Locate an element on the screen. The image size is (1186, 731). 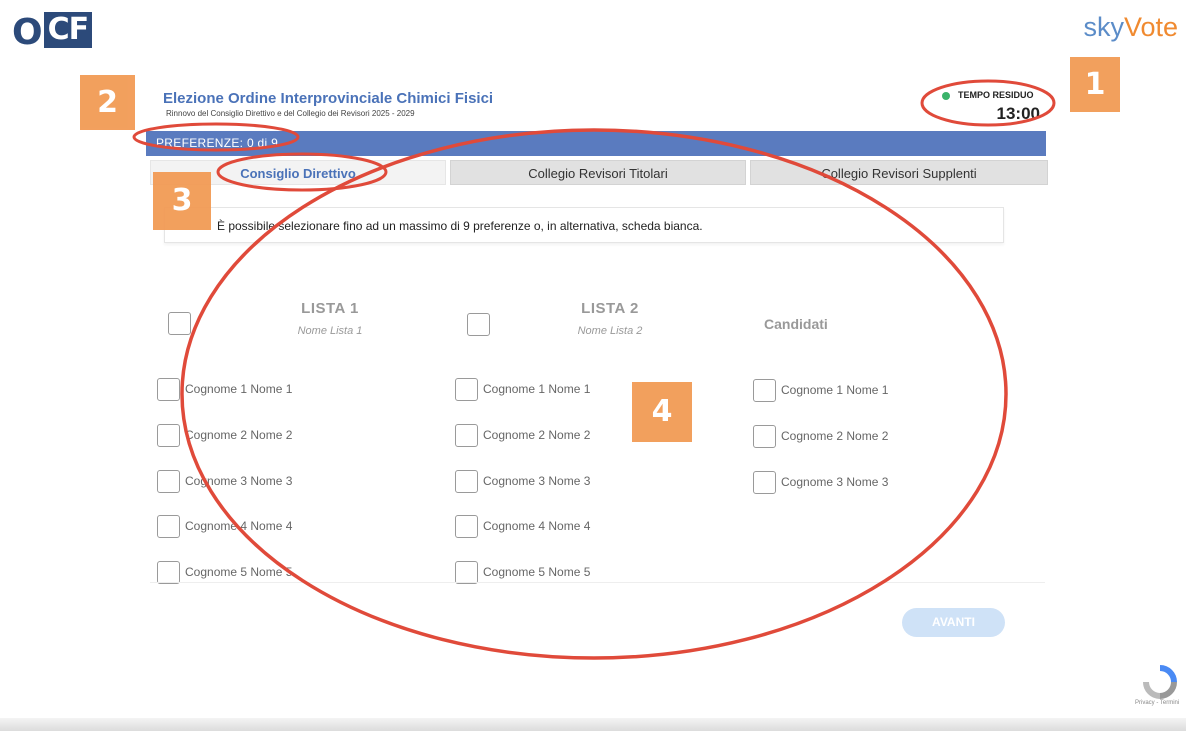
annotation-badge-4: 4 is located at coordinates (662, 412).